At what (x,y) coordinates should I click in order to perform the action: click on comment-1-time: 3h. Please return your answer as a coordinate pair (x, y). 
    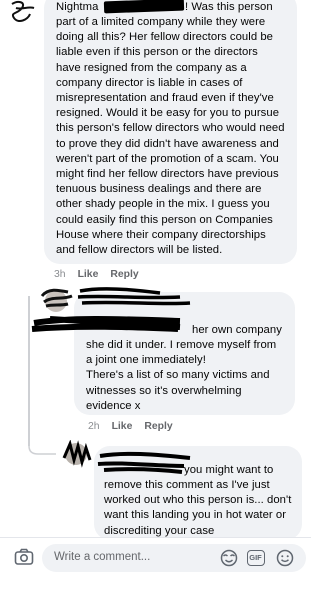
    Looking at the image, I should click on (60, 274).